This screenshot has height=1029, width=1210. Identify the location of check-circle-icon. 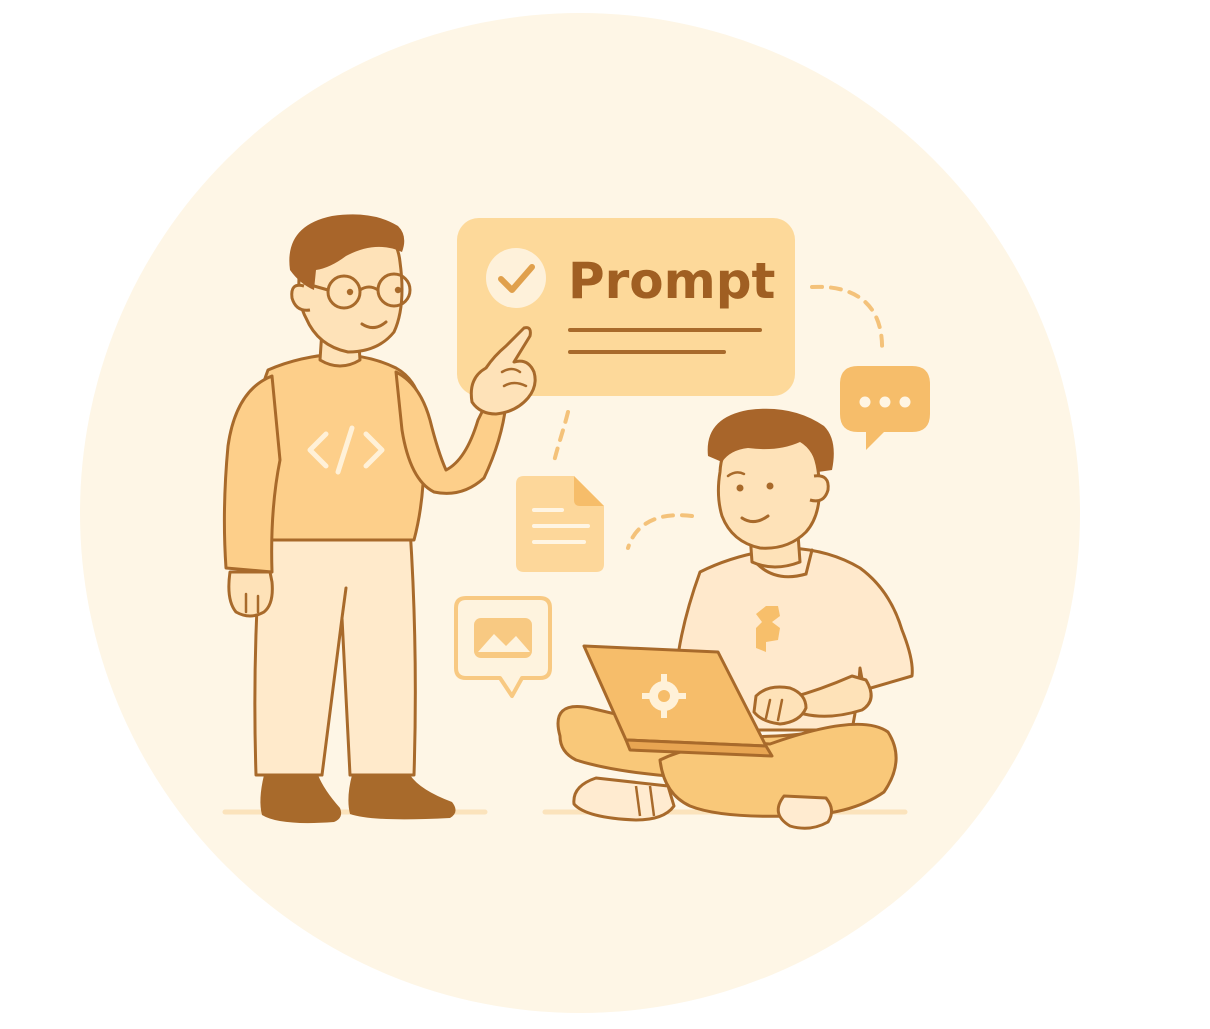
(516, 278).